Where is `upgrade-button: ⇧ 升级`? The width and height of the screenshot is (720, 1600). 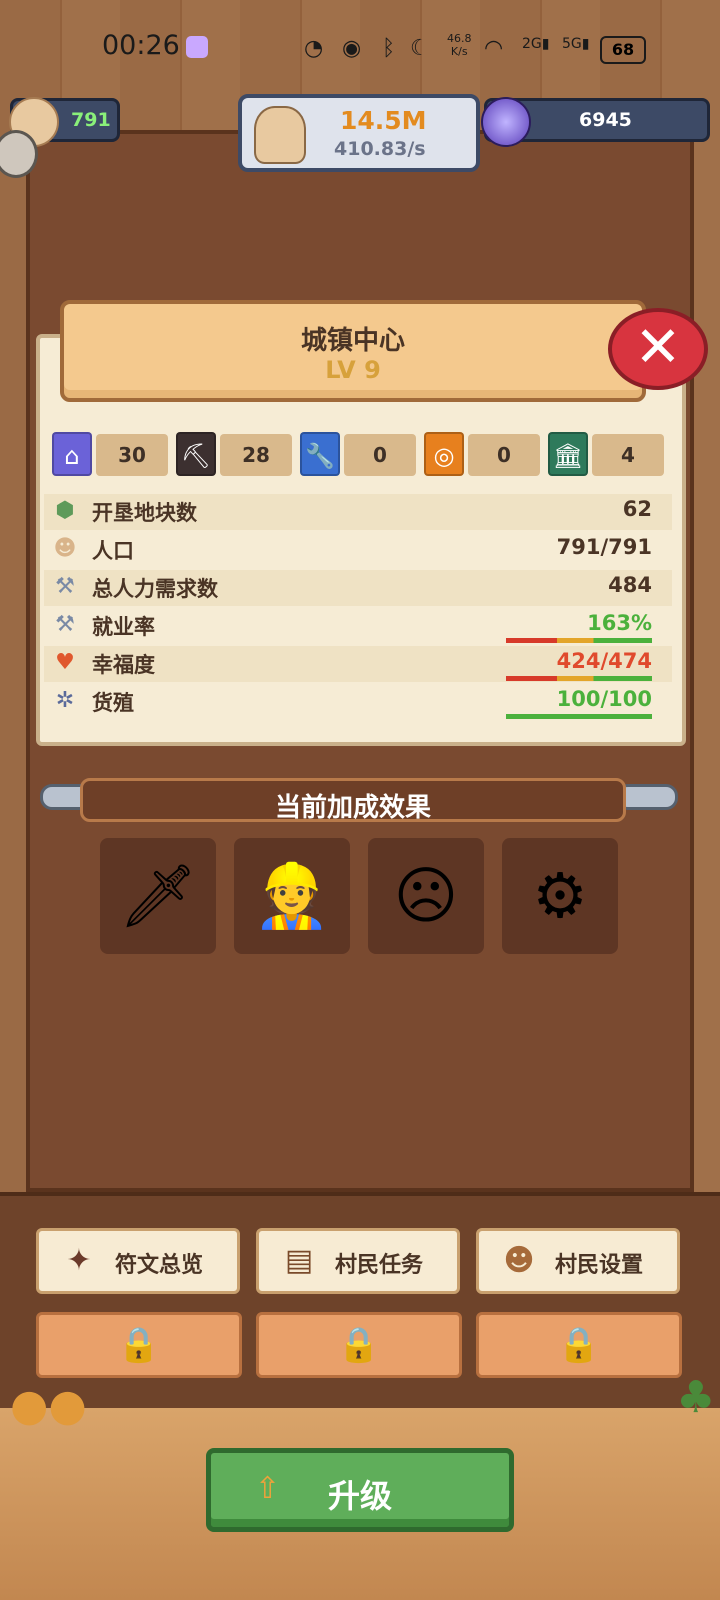 upgrade-button: ⇧ 升级 is located at coordinates (360, 1490).